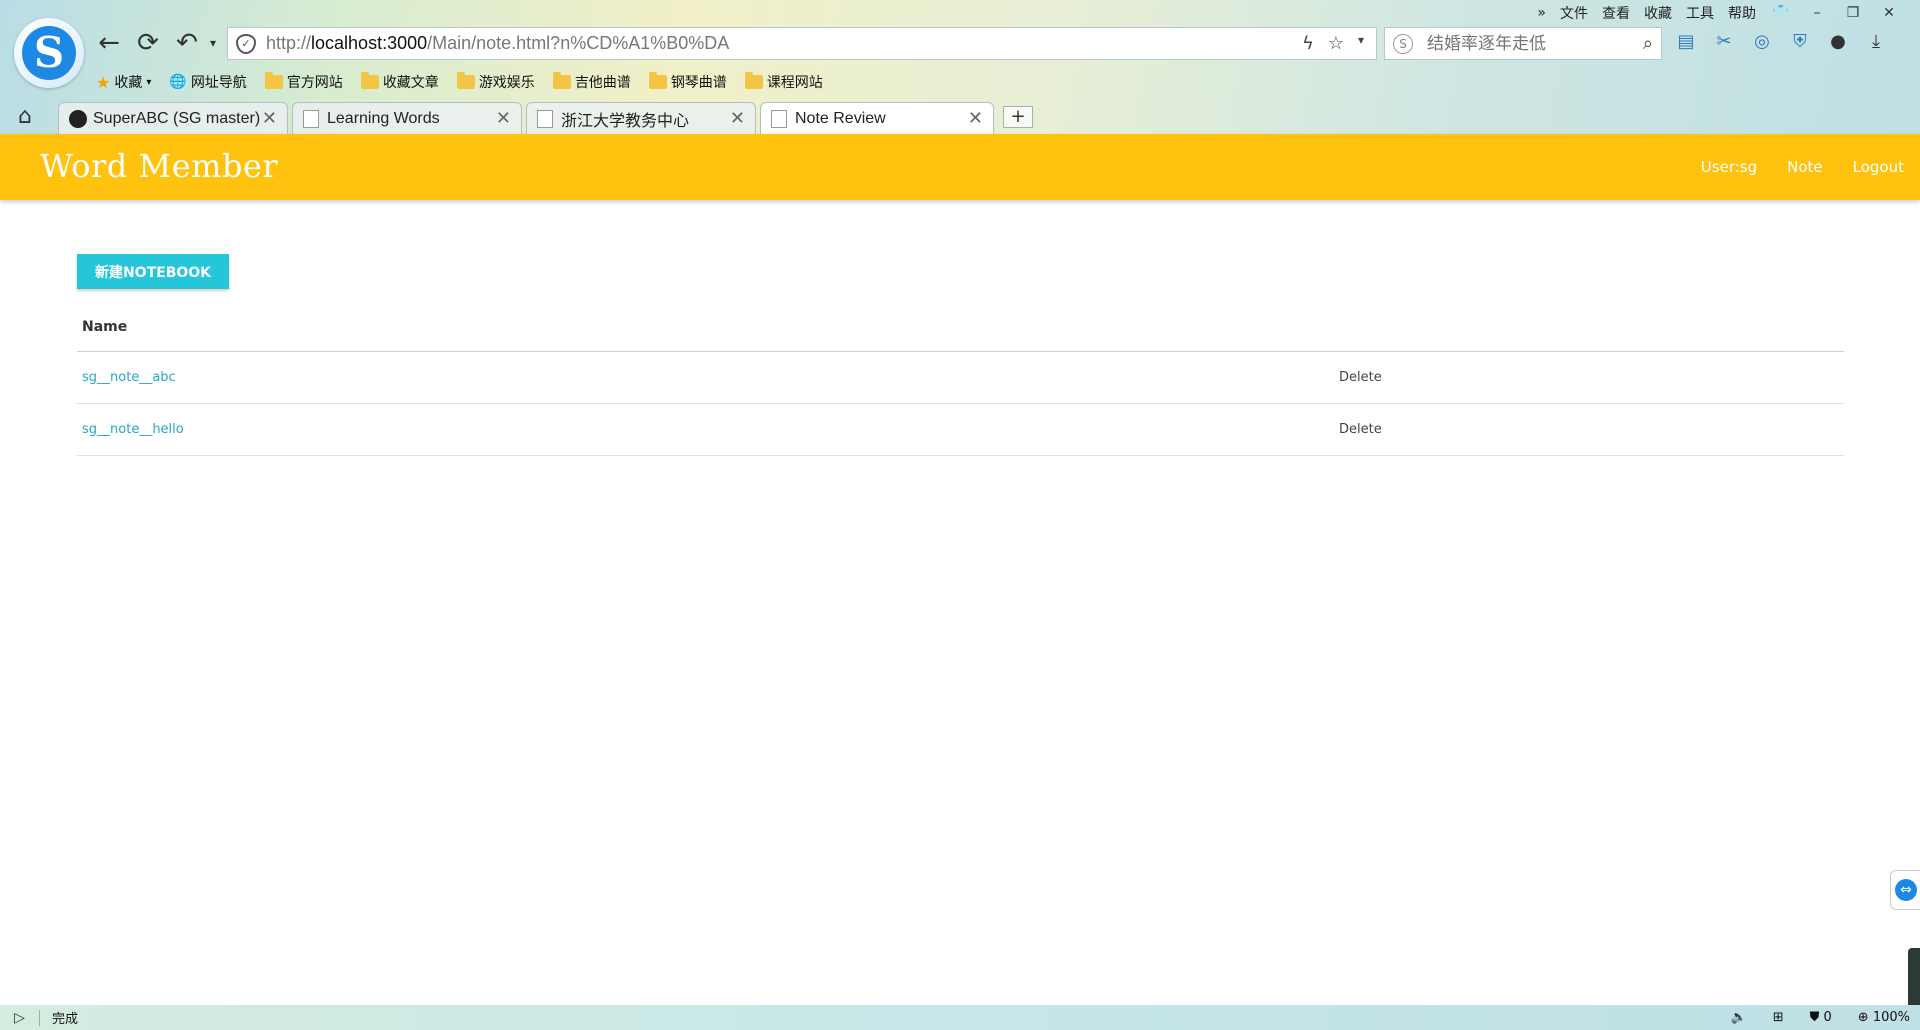  Describe the element at coordinates (1778, 1017) in the screenshot. I see `device-icon: ⊞` at that location.